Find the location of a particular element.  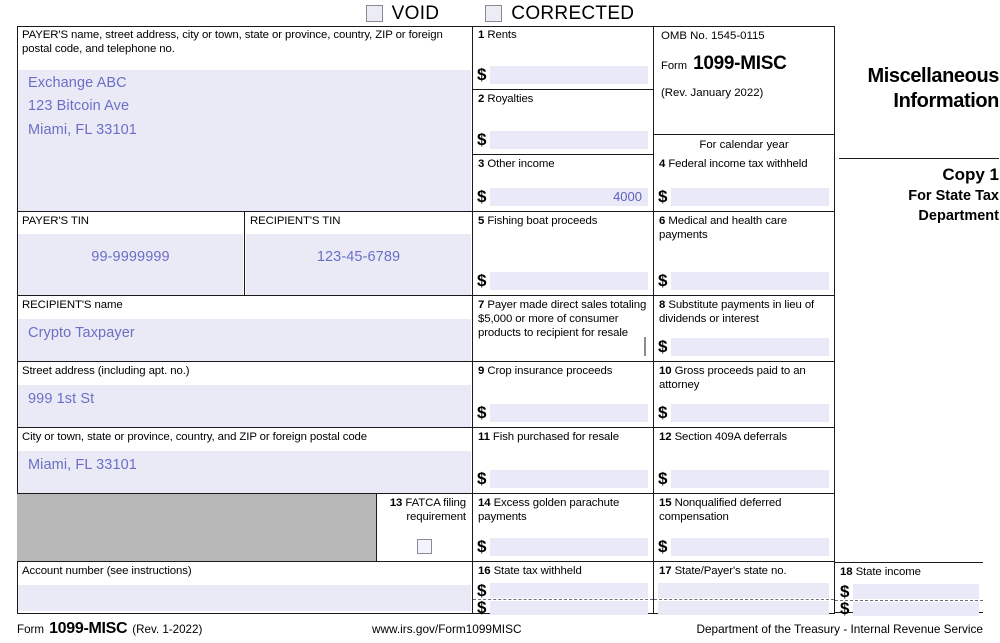

box-7-checkbox is located at coordinates (645, 346).